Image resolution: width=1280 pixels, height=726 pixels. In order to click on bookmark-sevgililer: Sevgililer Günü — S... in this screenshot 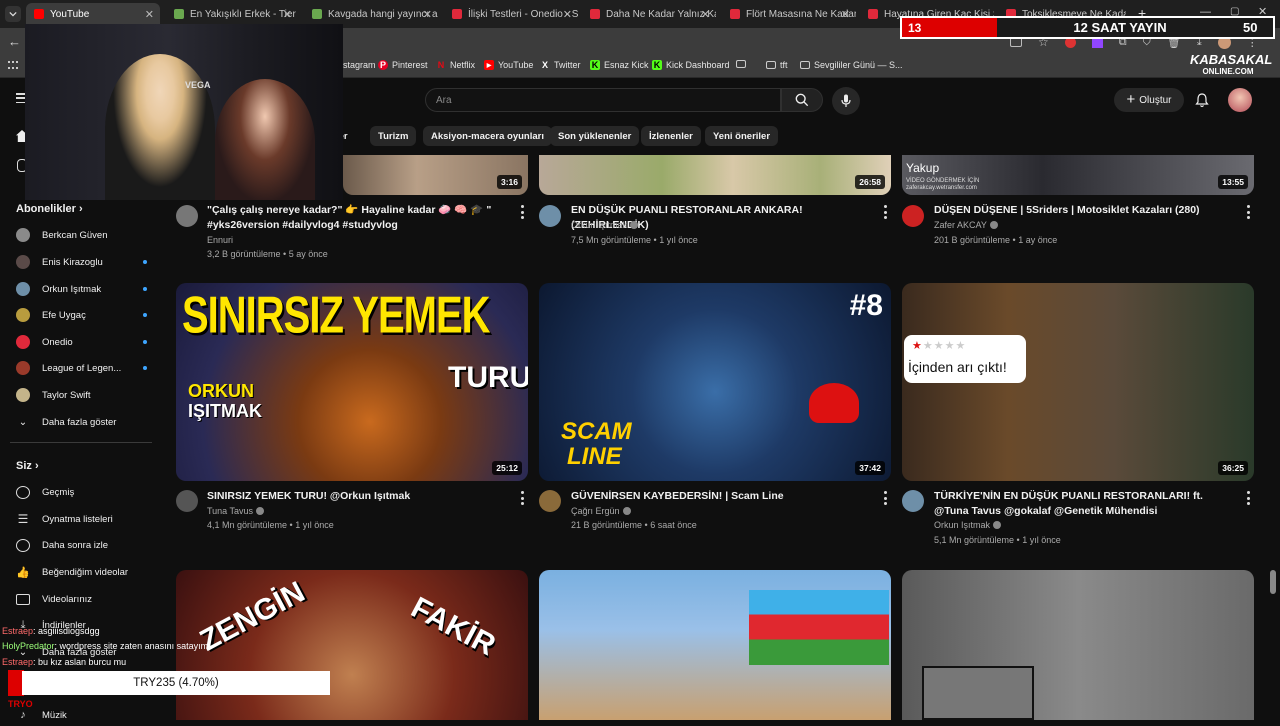, I will do `click(851, 65)`.